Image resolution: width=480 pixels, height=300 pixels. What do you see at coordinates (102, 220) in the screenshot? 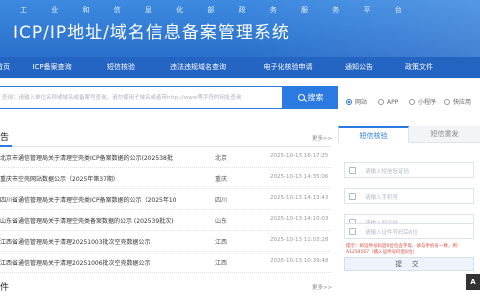
I see `notice-title: 山东省通信管理局关于清理空壳类备案数据的公示 (202539批次)` at bounding box center [102, 220].